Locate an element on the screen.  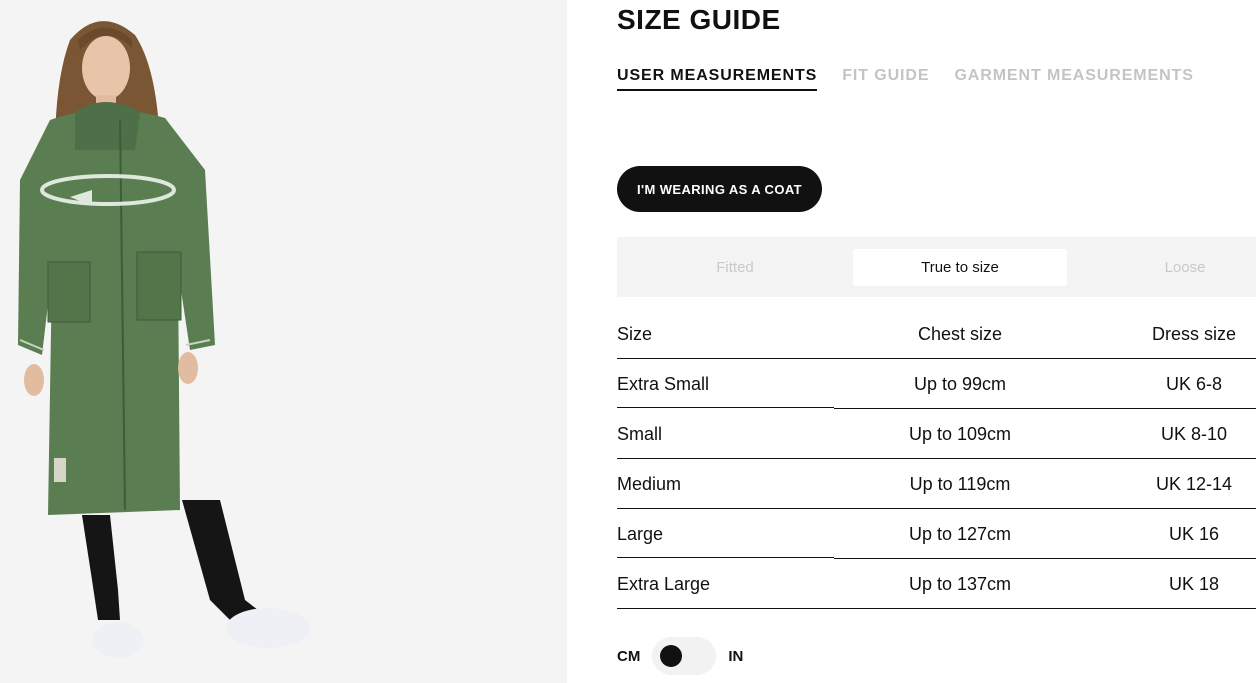
table-row: Small Up to 109cm UK 8-10 is located at coordinates (936, 434).